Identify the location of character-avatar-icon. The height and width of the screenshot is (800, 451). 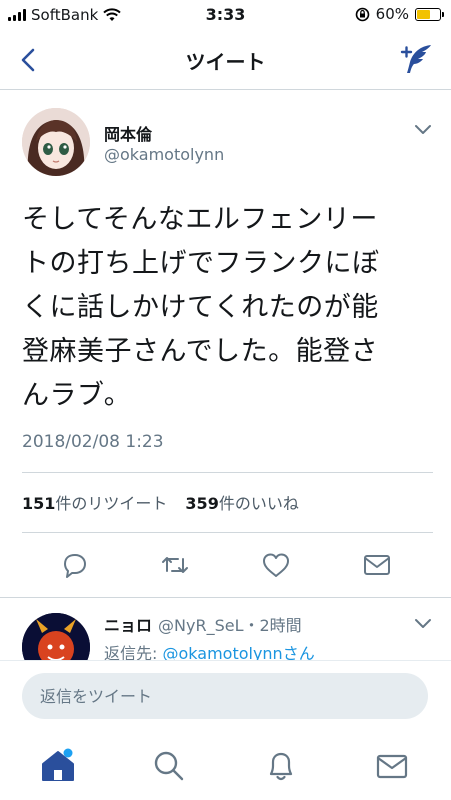
(56, 636).